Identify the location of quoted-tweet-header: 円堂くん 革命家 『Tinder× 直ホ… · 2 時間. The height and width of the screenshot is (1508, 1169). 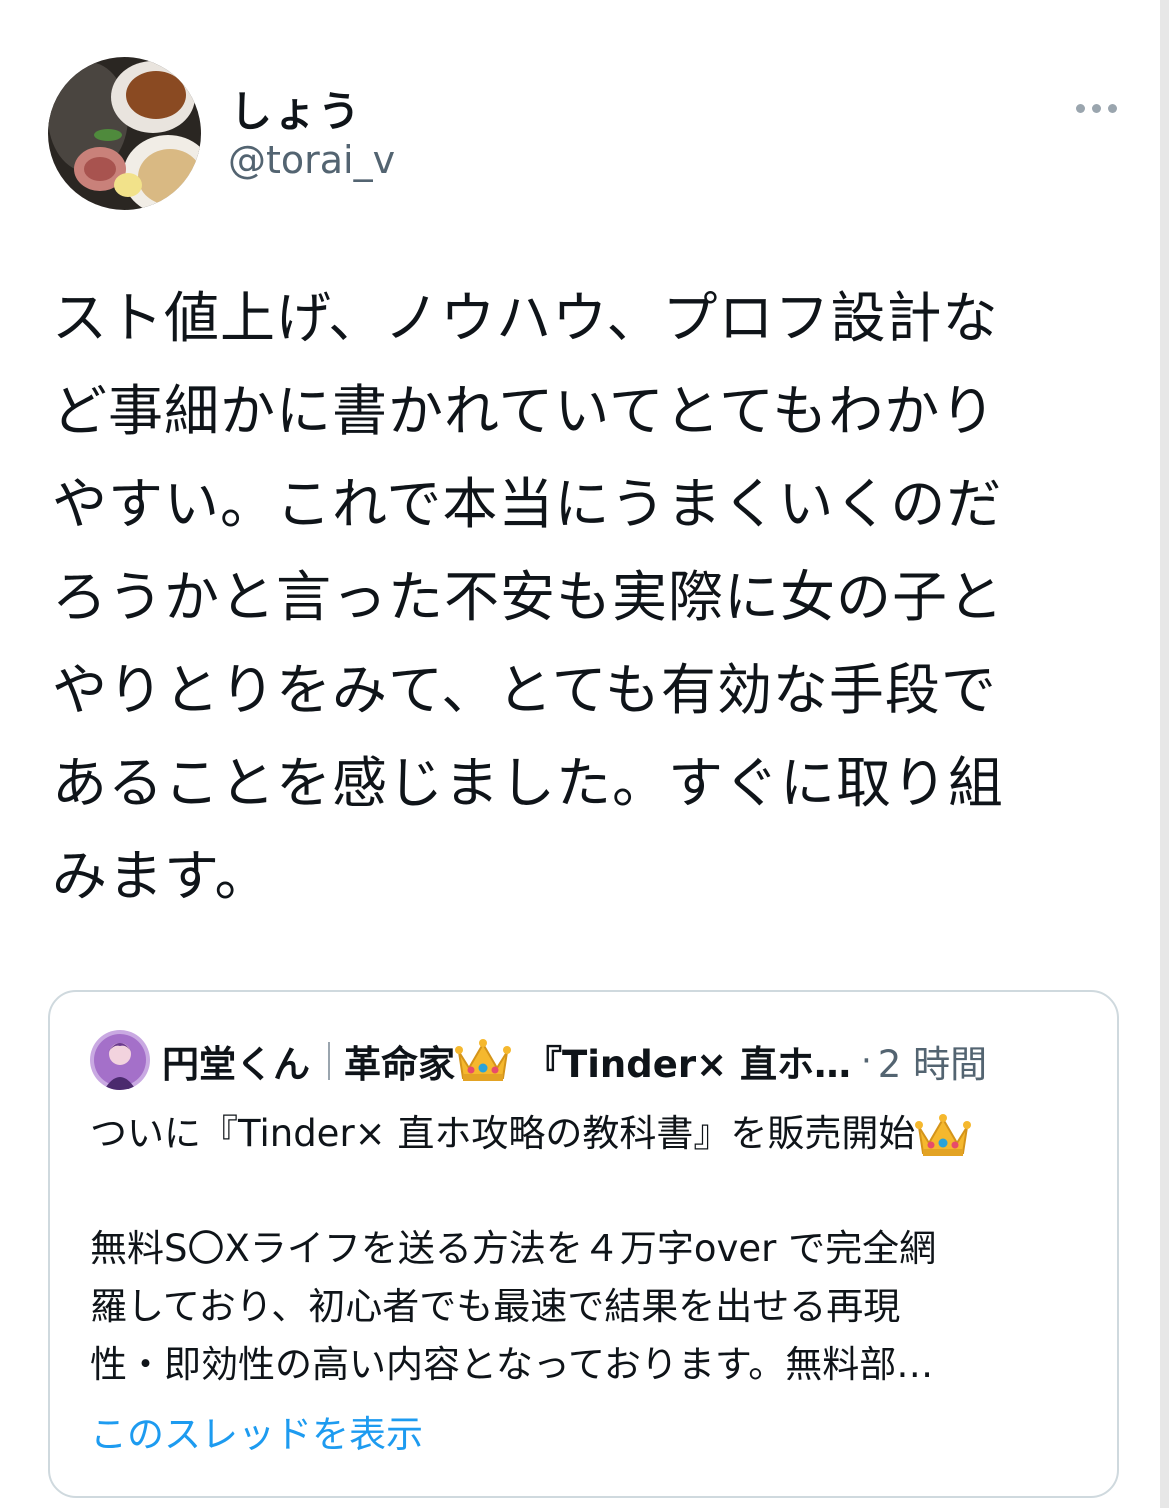
(627, 1061).